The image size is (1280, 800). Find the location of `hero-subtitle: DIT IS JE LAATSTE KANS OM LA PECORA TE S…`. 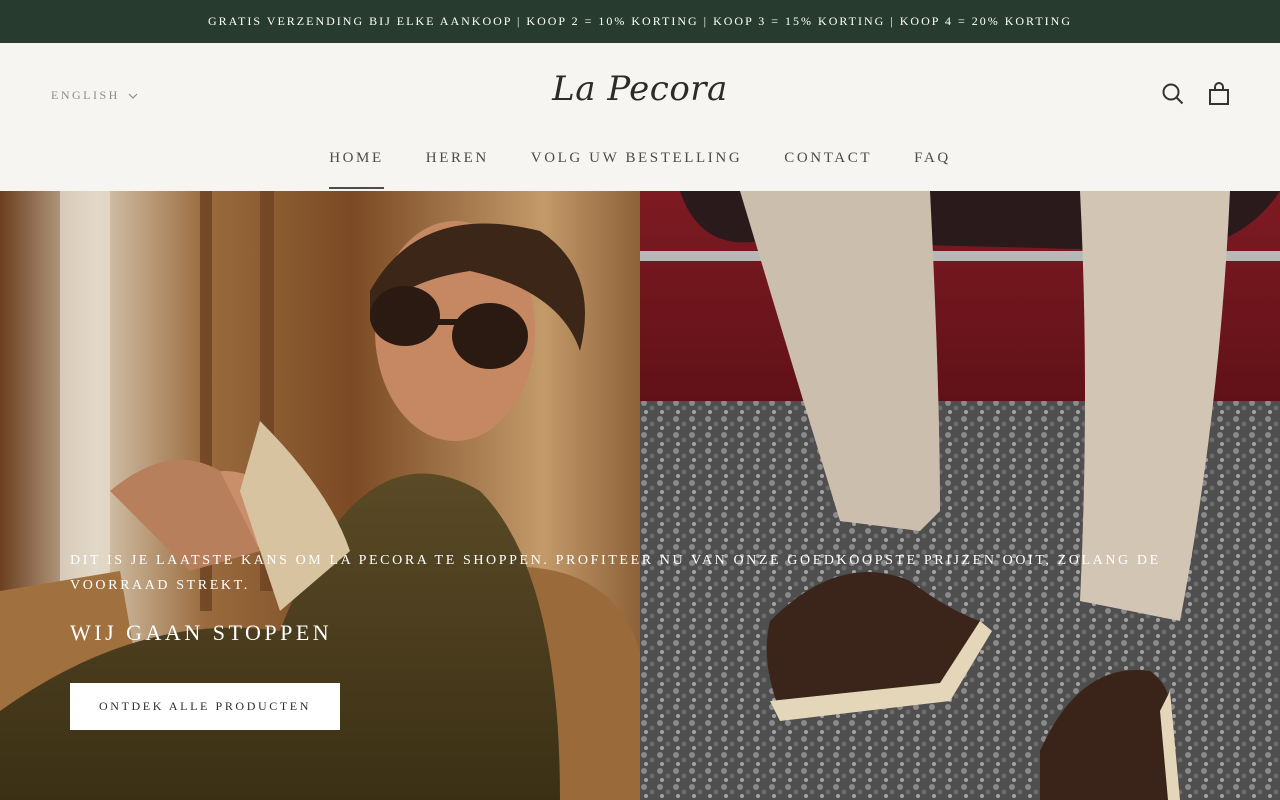

hero-subtitle: DIT IS JE LAATSTE KANS OM LA PECORA TE S… is located at coordinates (615, 573).